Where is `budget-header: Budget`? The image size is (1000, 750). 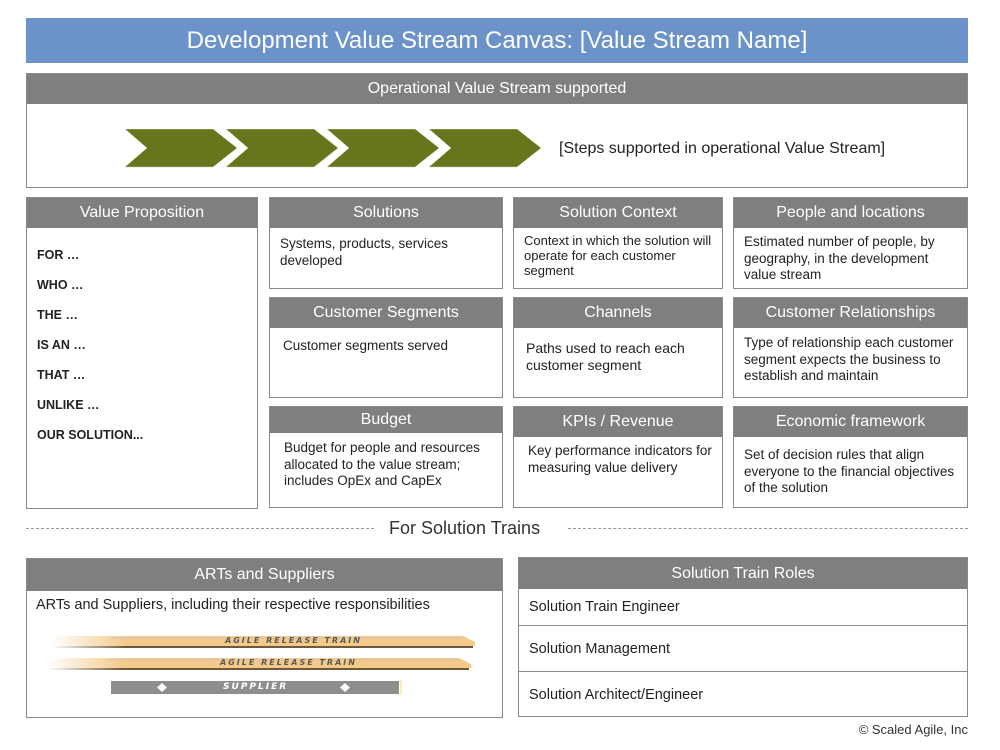
budget-header: Budget is located at coordinates (386, 420).